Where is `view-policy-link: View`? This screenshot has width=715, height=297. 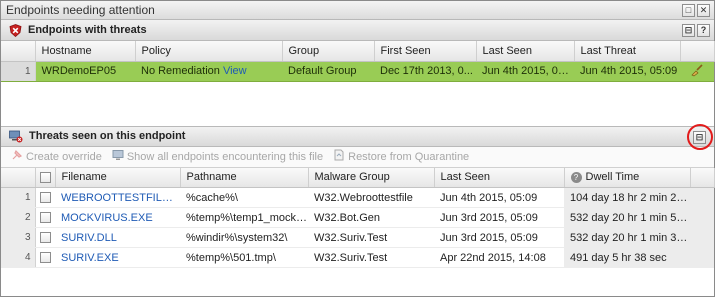 view-policy-link: View is located at coordinates (235, 71).